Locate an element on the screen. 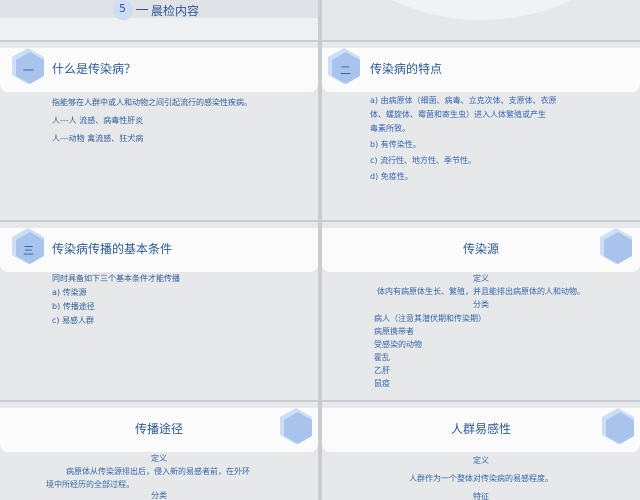  agenda-title: 晨检内容 is located at coordinates (175, 11).